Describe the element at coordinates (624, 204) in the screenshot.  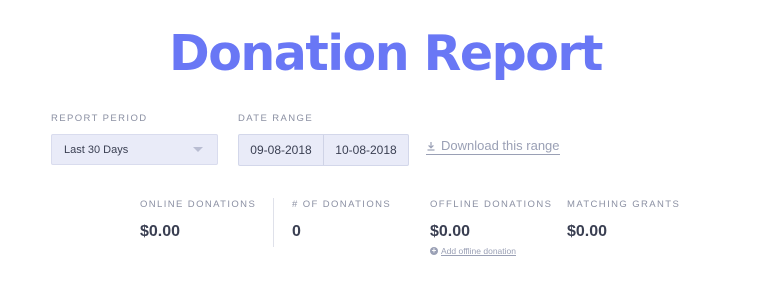
I see `stat-label: MATCHING GRANTS` at that location.